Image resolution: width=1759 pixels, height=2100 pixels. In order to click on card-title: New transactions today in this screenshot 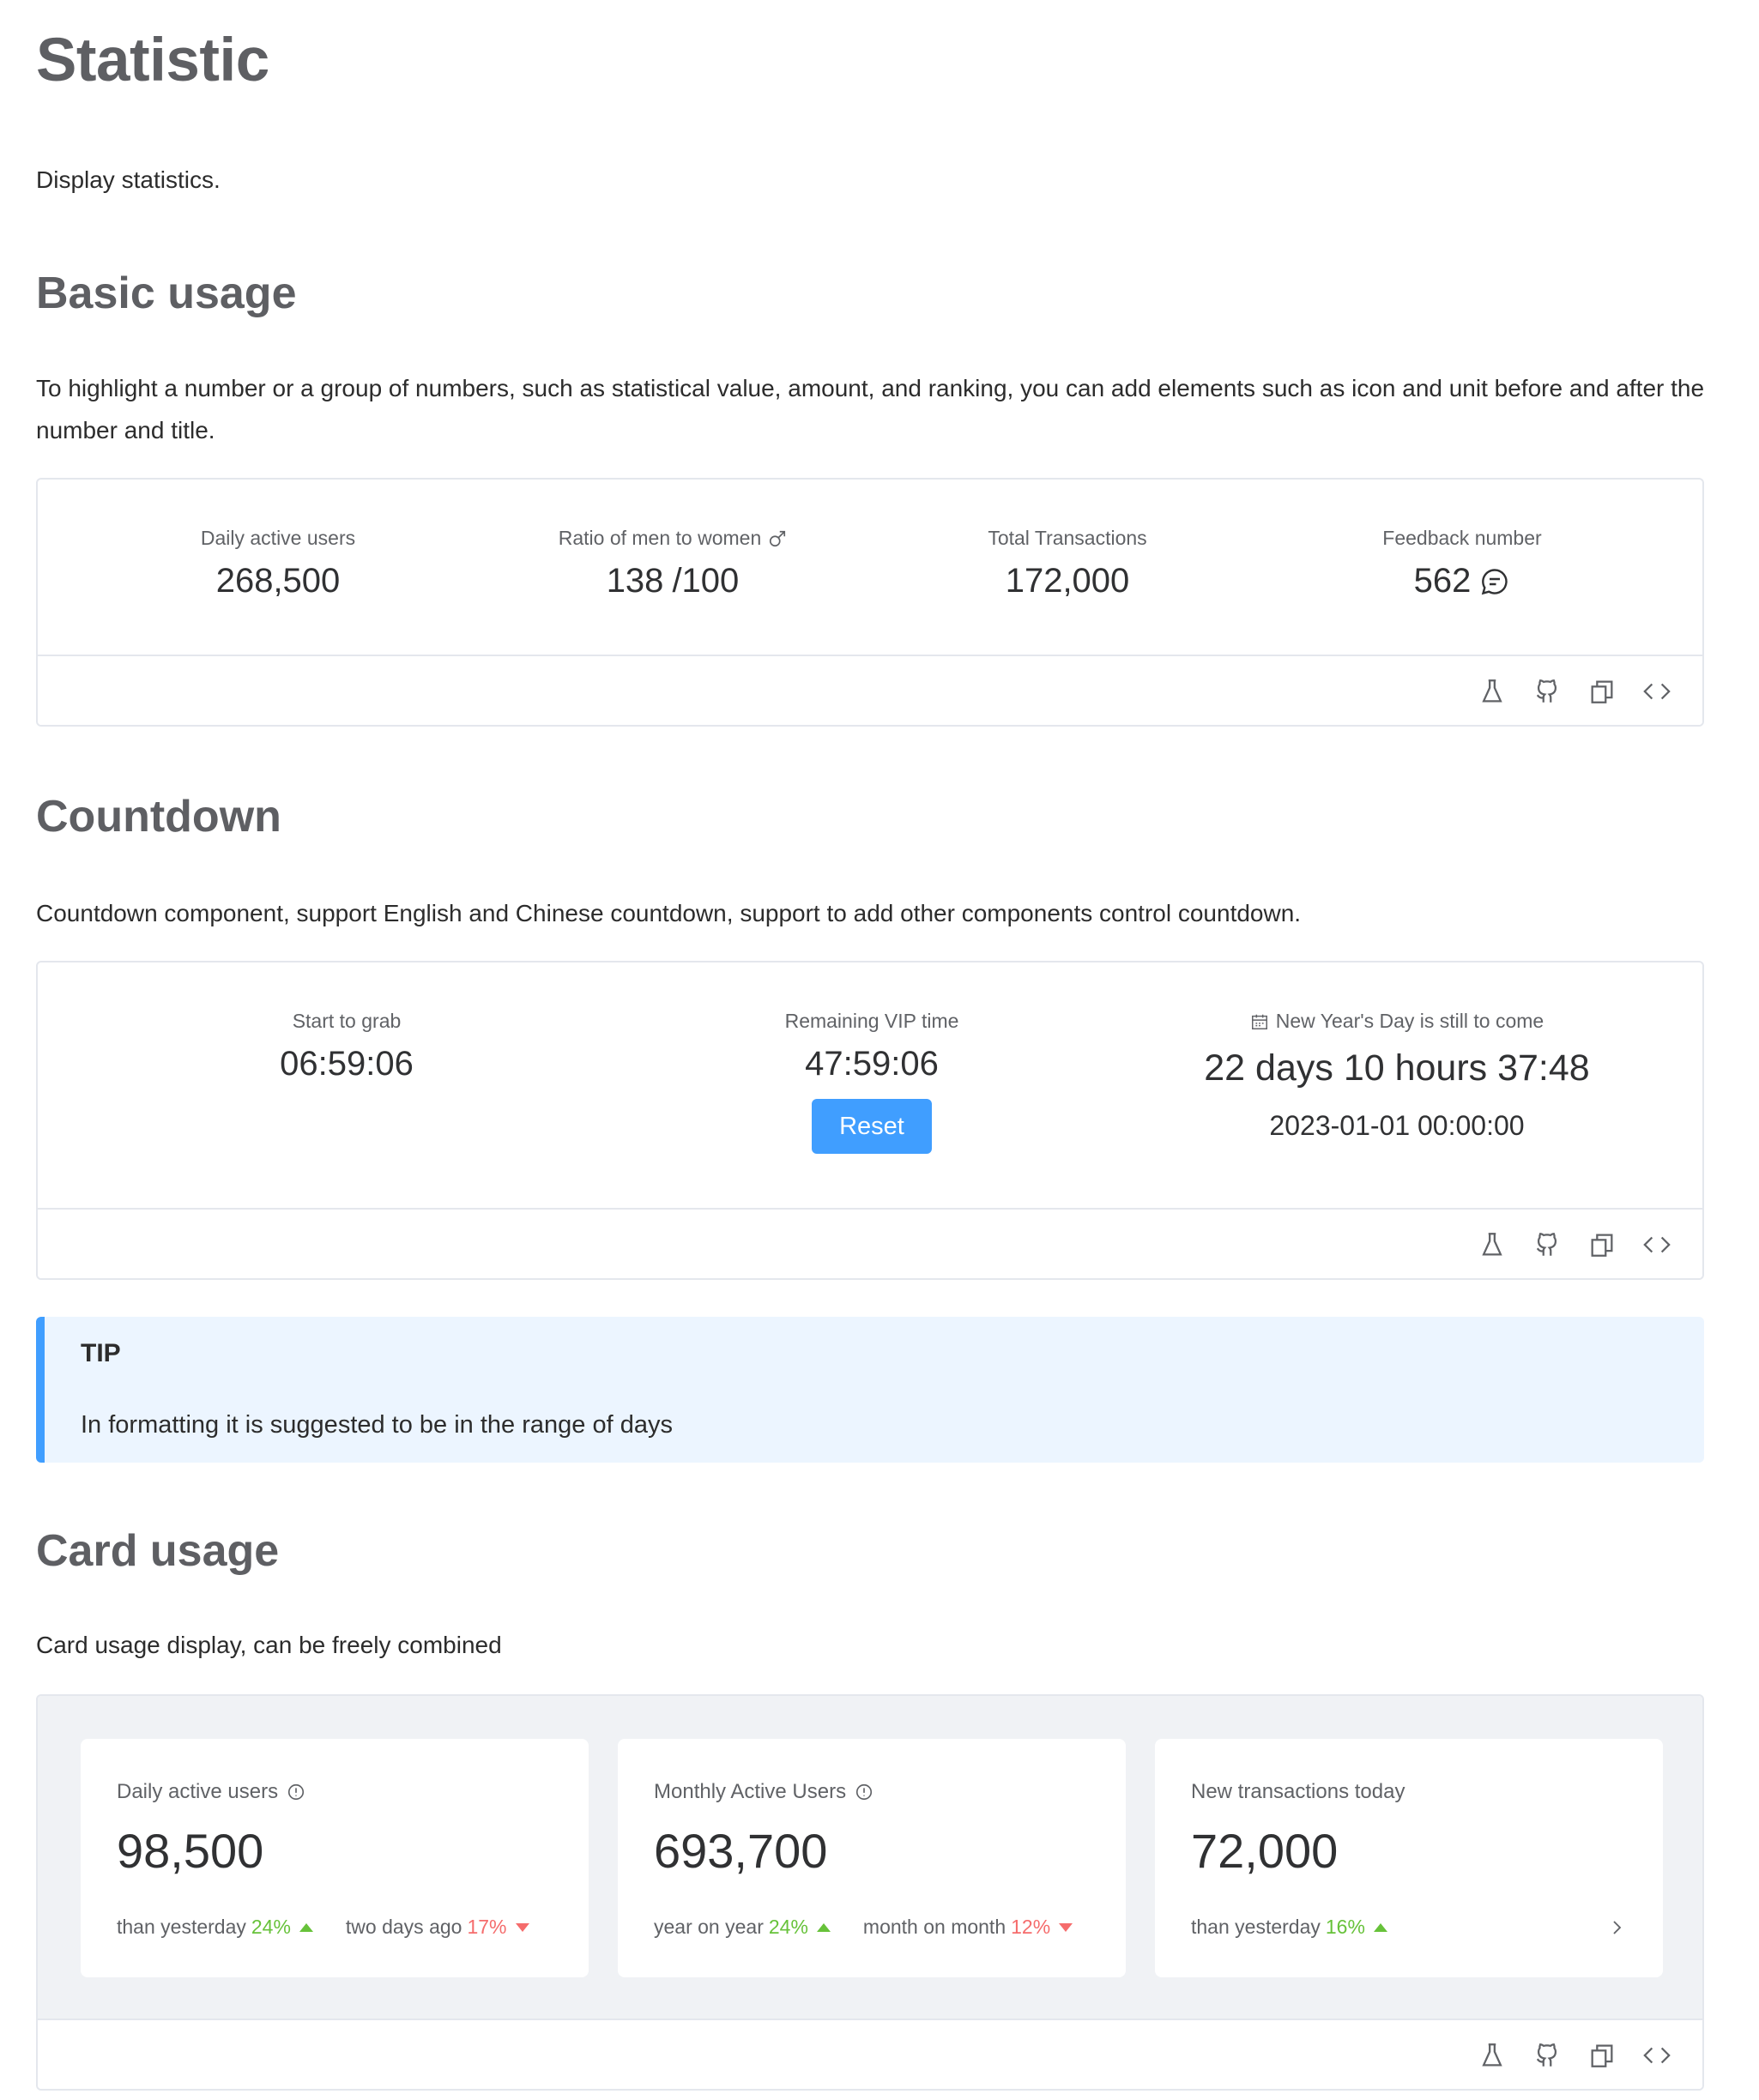, I will do `click(1298, 1791)`.